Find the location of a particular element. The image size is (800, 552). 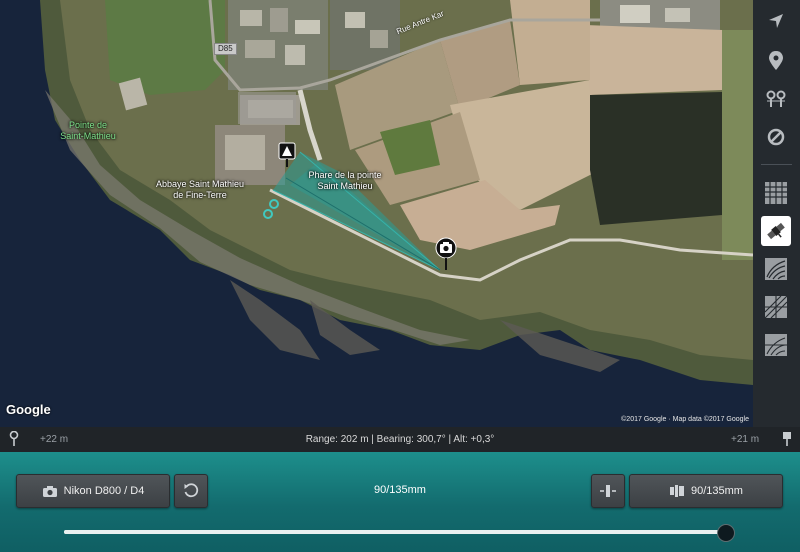

pin-pair-icon is located at coordinates (776, 98).